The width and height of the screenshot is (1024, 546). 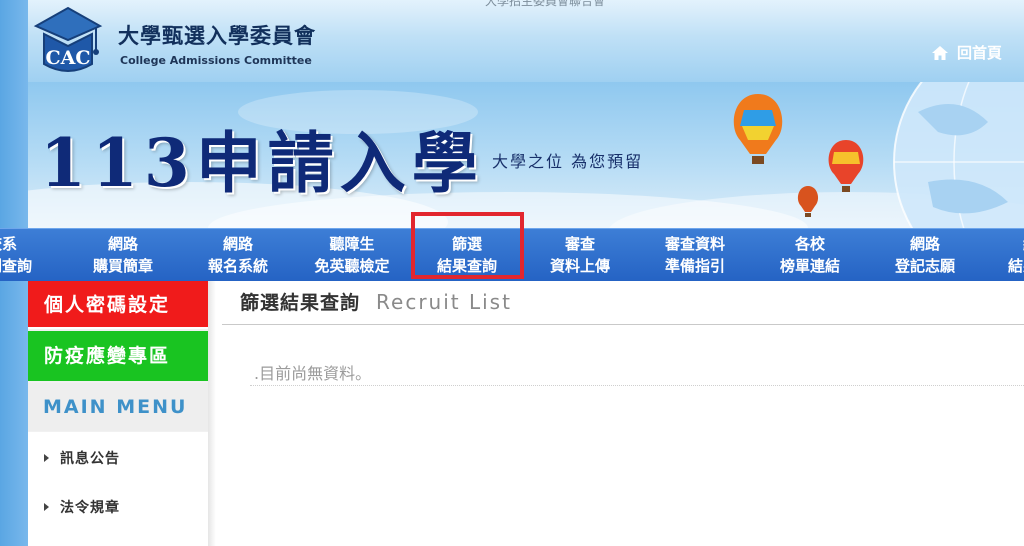 What do you see at coordinates (238, 256) in the screenshot?
I see `nav-item-registration-system: 網路 報名系統` at bounding box center [238, 256].